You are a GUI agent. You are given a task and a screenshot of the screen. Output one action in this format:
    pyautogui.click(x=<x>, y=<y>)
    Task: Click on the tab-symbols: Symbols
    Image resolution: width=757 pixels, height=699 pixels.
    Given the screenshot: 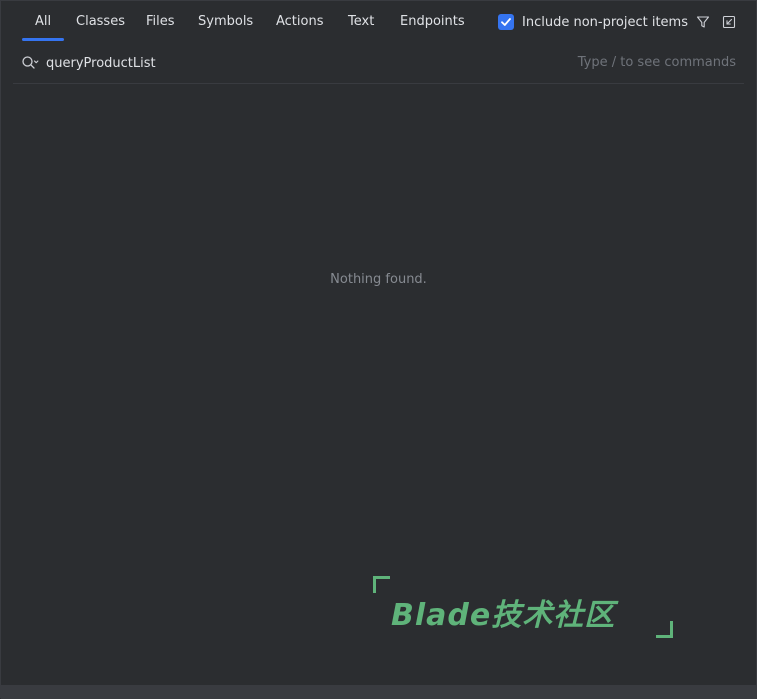 What is the action you would take?
    pyautogui.click(x=225, y=22)
    